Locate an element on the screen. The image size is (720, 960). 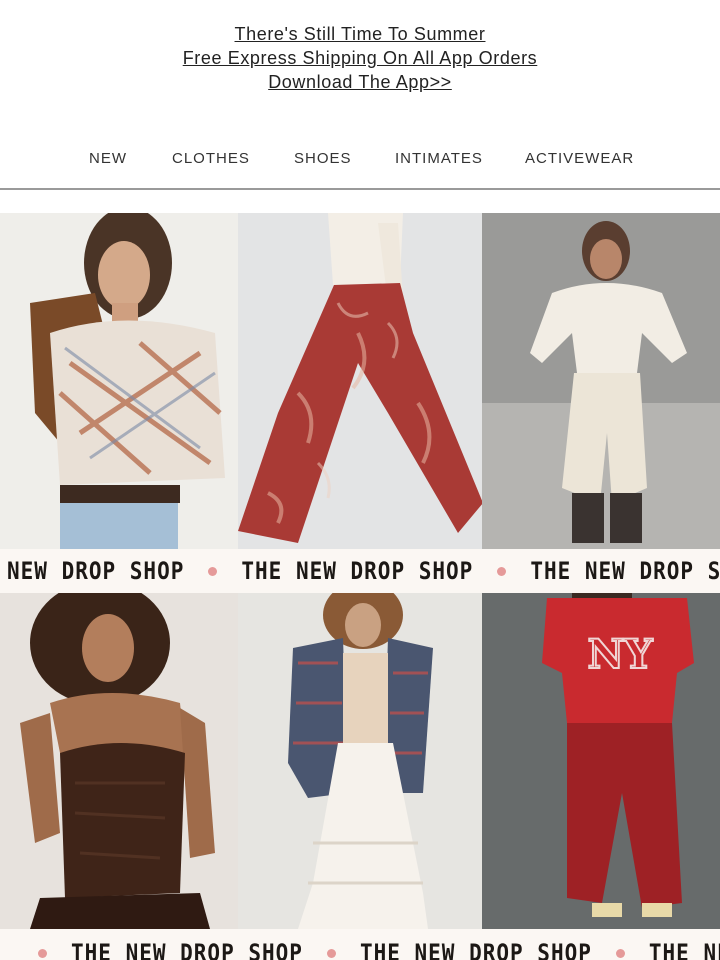
product-image-red-ny-sweatsuit: NY is located at coordinates (601, 761).